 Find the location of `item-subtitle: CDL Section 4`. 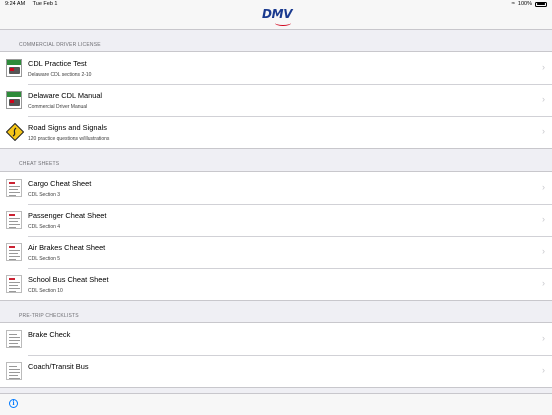

item-subtitle: CDL Section 4 is located at coordinates (44, 227).